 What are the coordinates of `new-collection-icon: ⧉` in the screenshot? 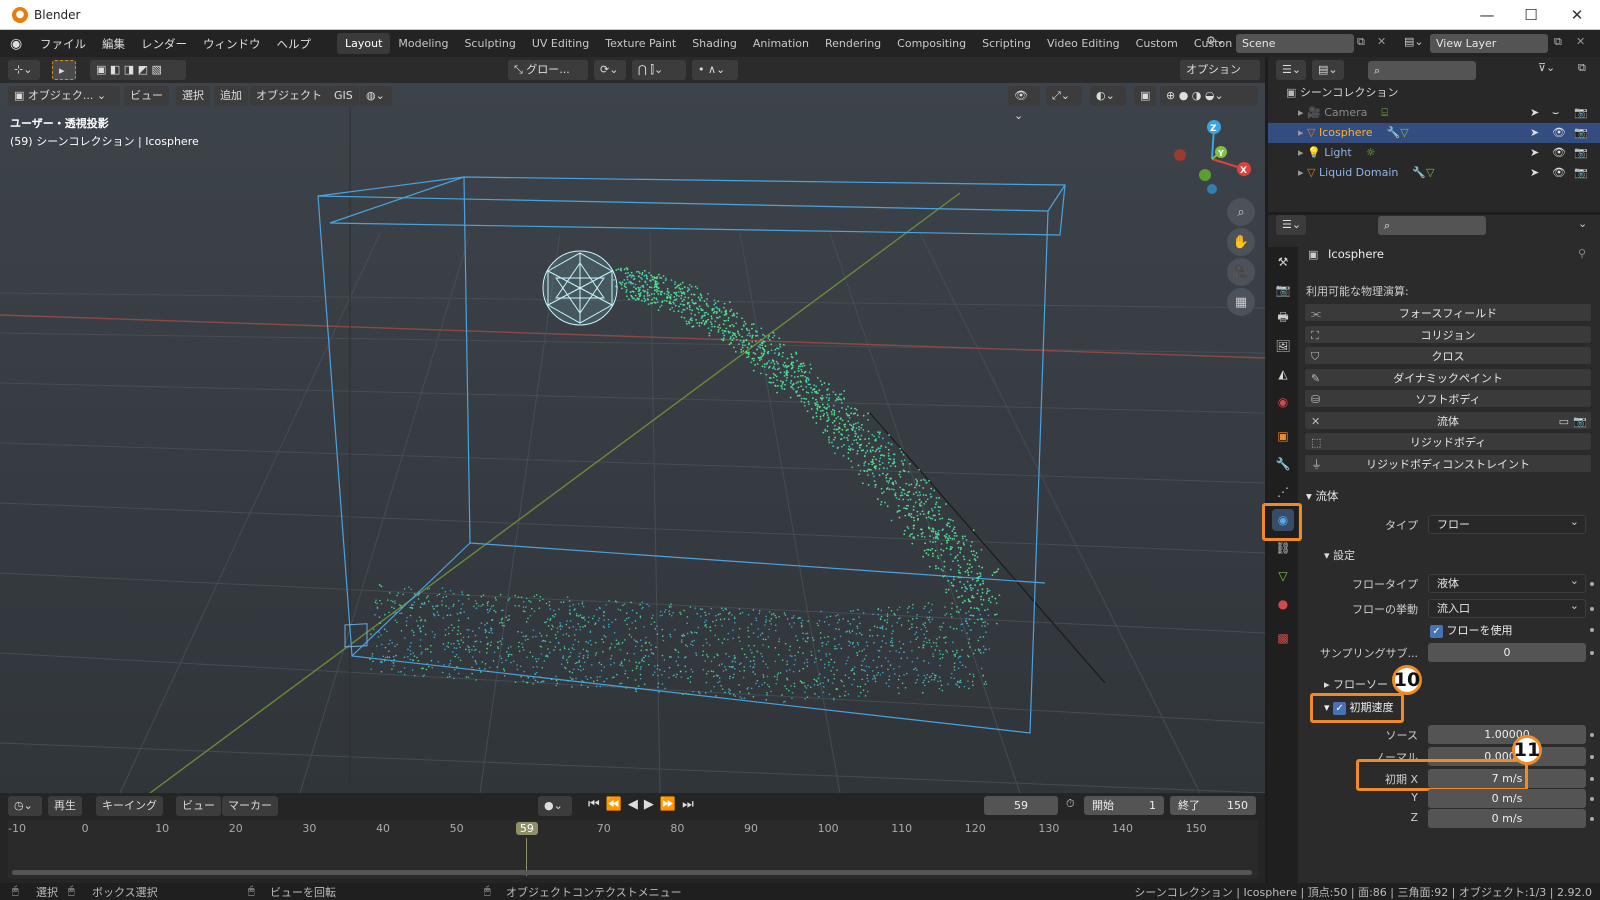 It's located at (1582, 68).